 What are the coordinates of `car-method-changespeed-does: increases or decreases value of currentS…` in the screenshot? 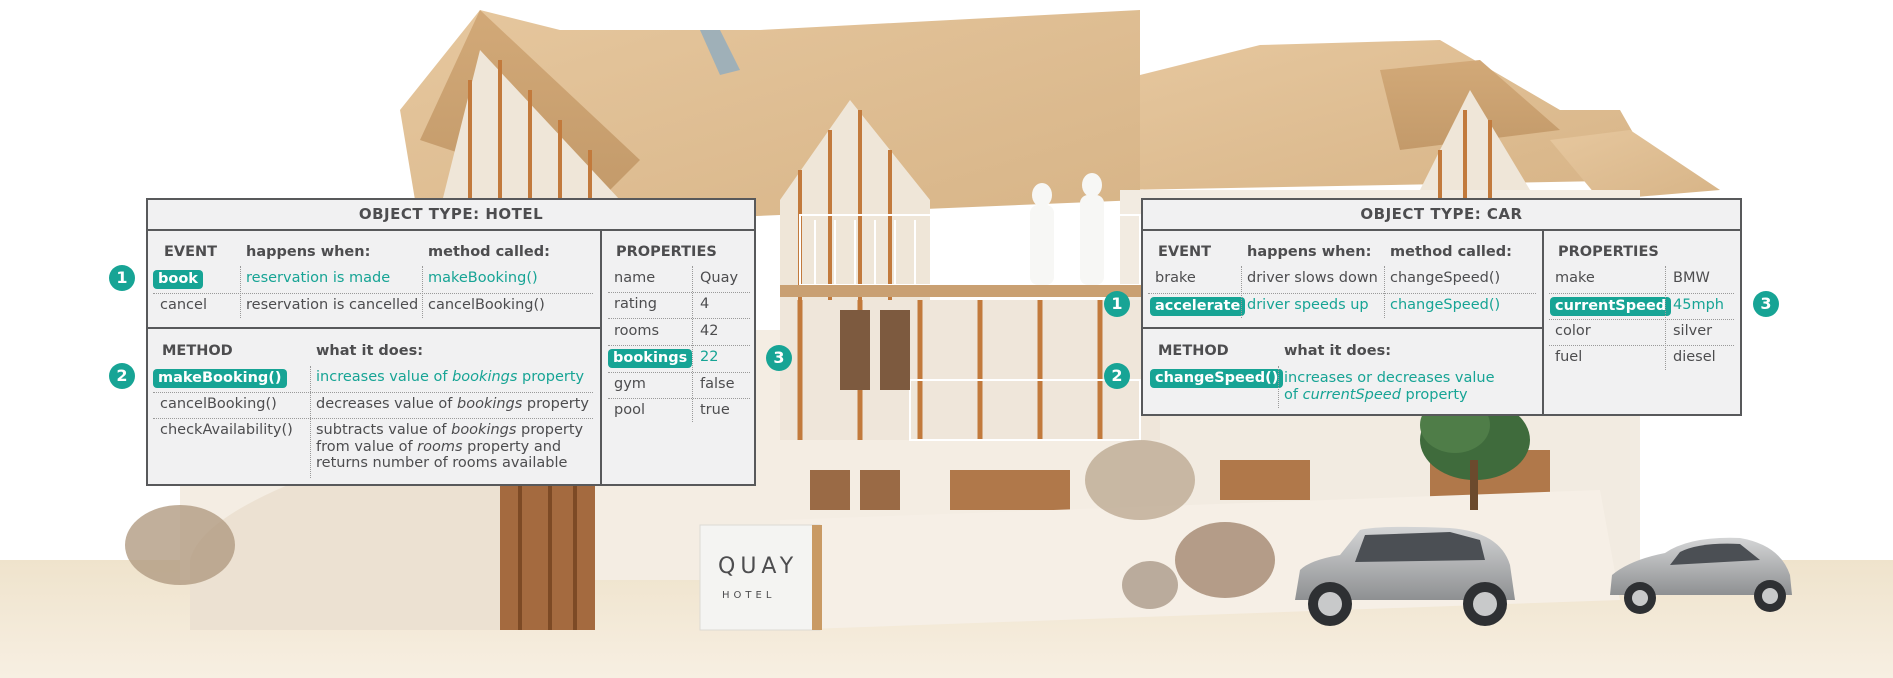 It's located at (1389, 386).